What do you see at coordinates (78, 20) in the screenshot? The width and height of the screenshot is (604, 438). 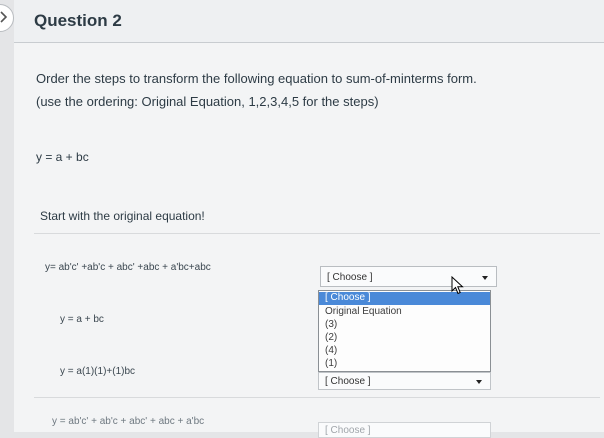 I see `question-title: Question 2` at bounding box center [78, 20].